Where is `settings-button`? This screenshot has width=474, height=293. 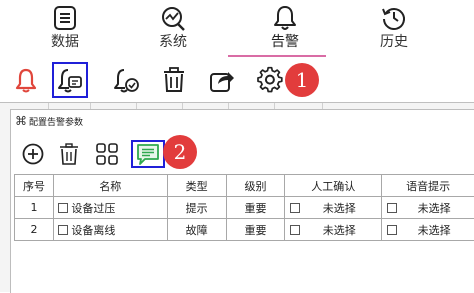 settings-button is located at coordinates (270, 80).